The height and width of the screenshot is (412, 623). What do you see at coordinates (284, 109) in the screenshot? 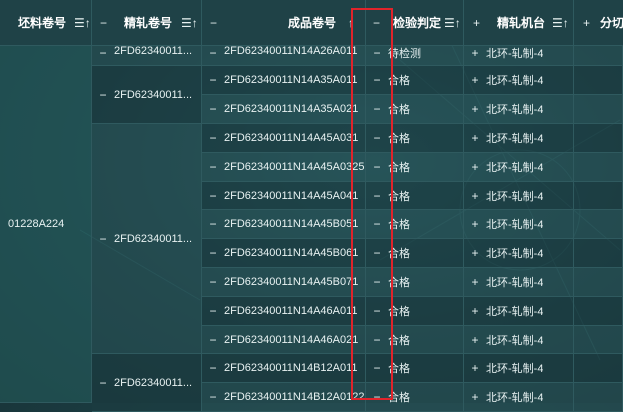
I see `product-cell: −2FD62340011N14A35A021` at bounding box center [284, 109].